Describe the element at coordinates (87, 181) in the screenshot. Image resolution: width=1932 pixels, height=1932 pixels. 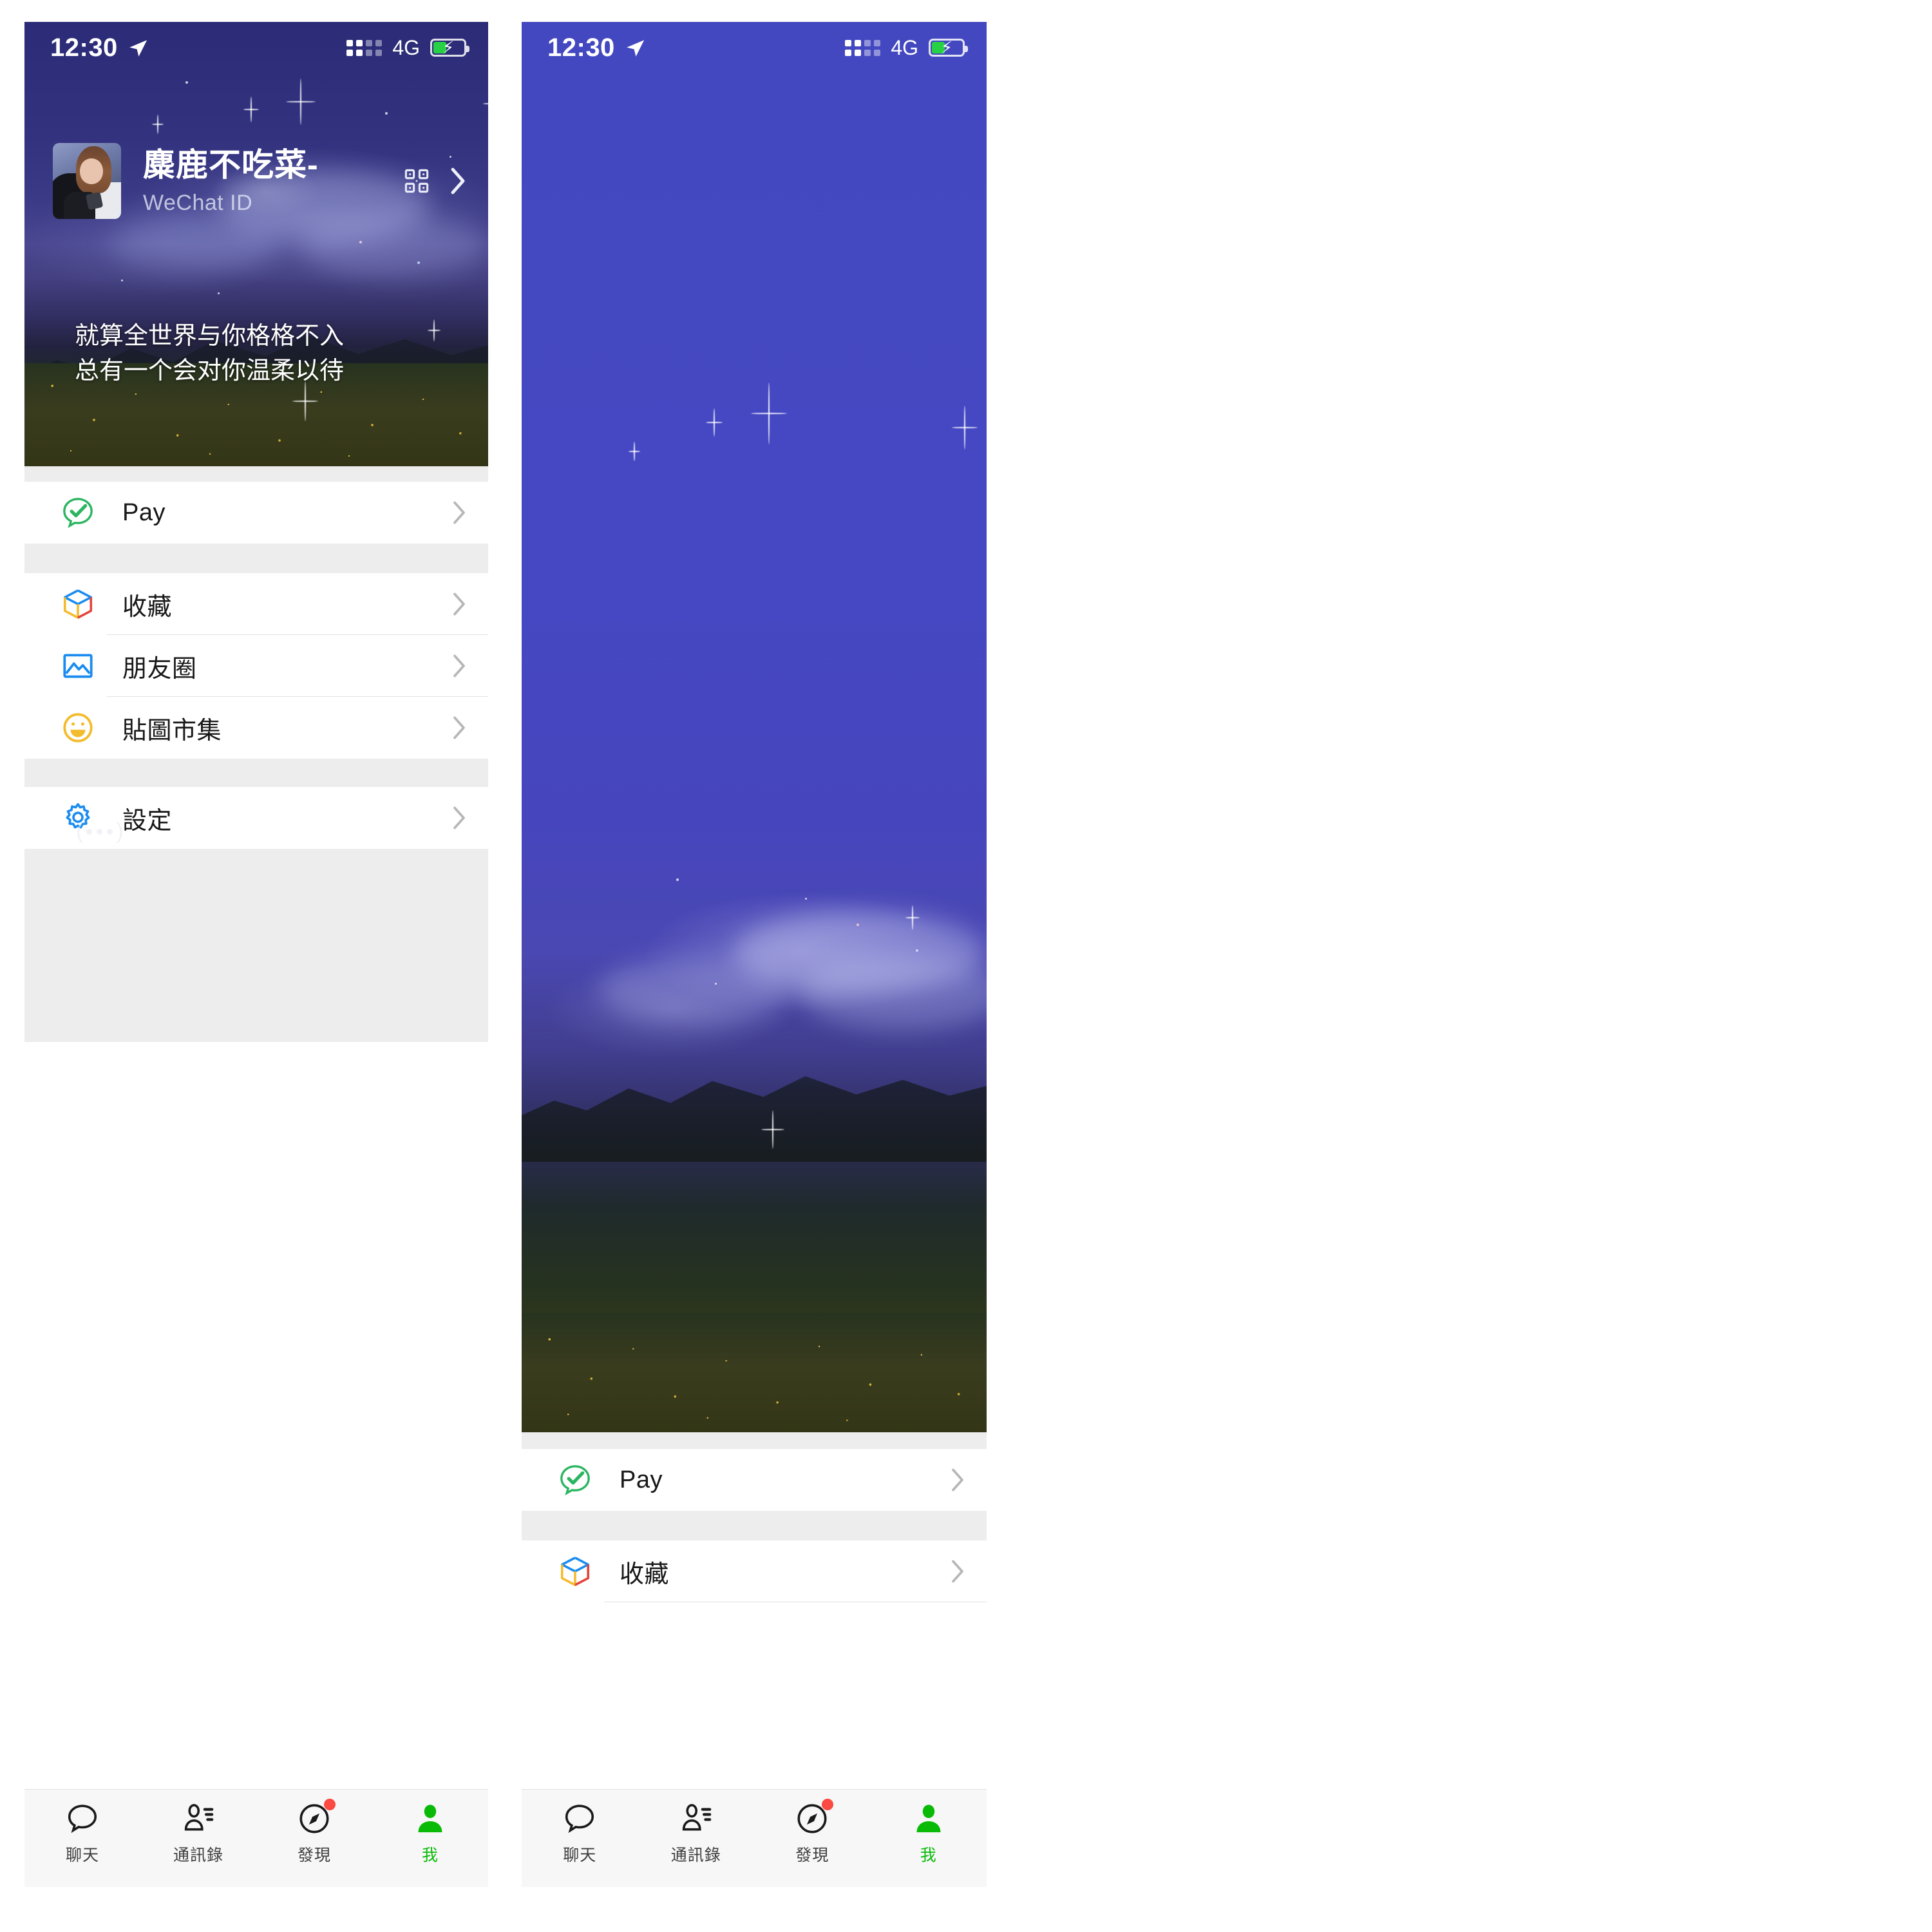
I see `avatar` at that location.